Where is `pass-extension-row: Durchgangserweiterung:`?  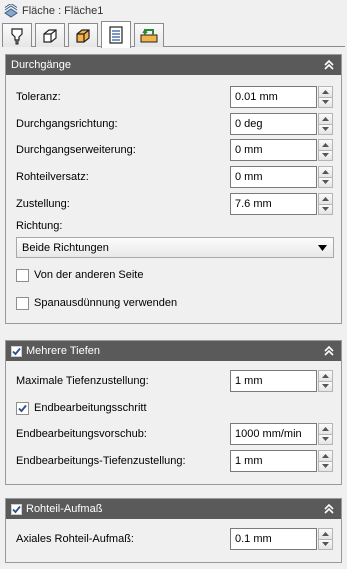
pass-extension-row: Durchgangserweiterung: is located at coordinates (174, 150).